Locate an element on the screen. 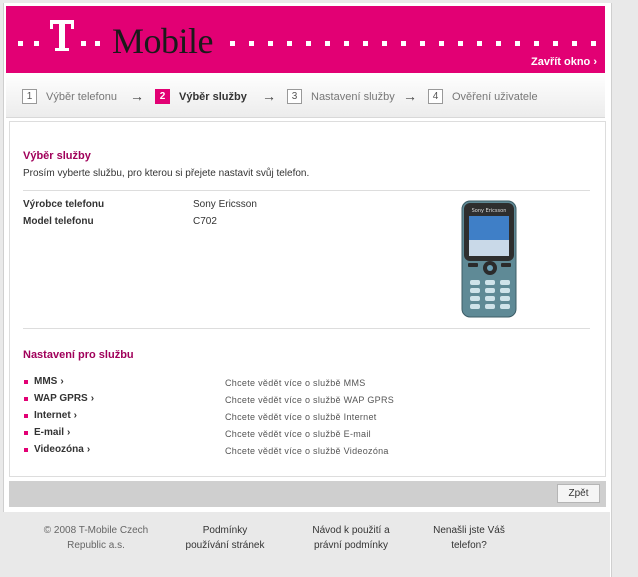 The width and height of the screenshot is (638, 577). service-name: E-mail is located at coordinates (49, 432).